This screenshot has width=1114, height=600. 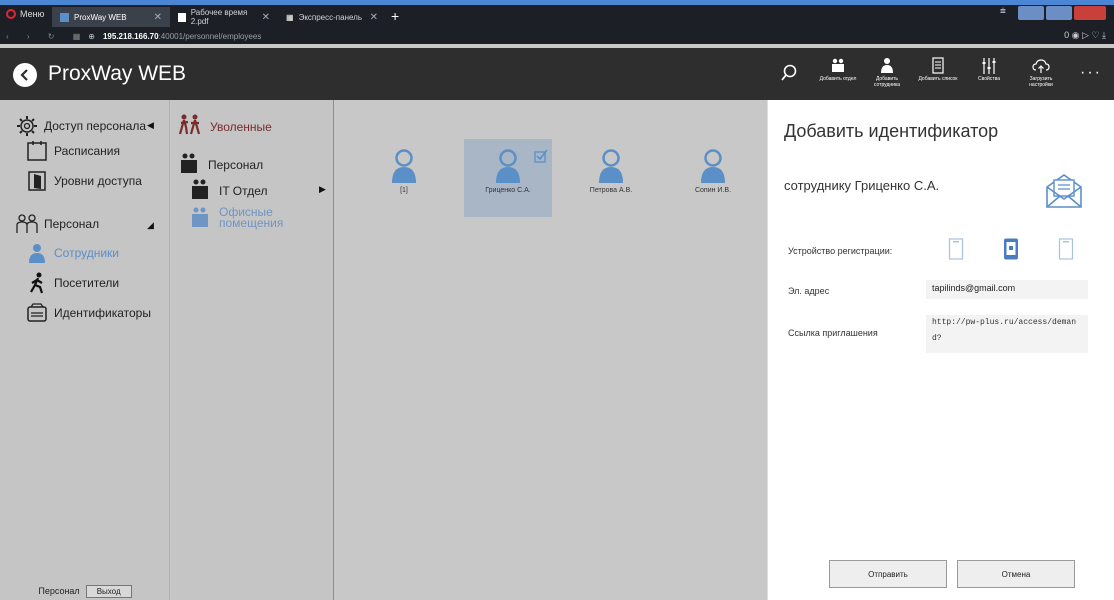 I want to click on employee-name: Гриценко С.А., so click(x=508, y=190).